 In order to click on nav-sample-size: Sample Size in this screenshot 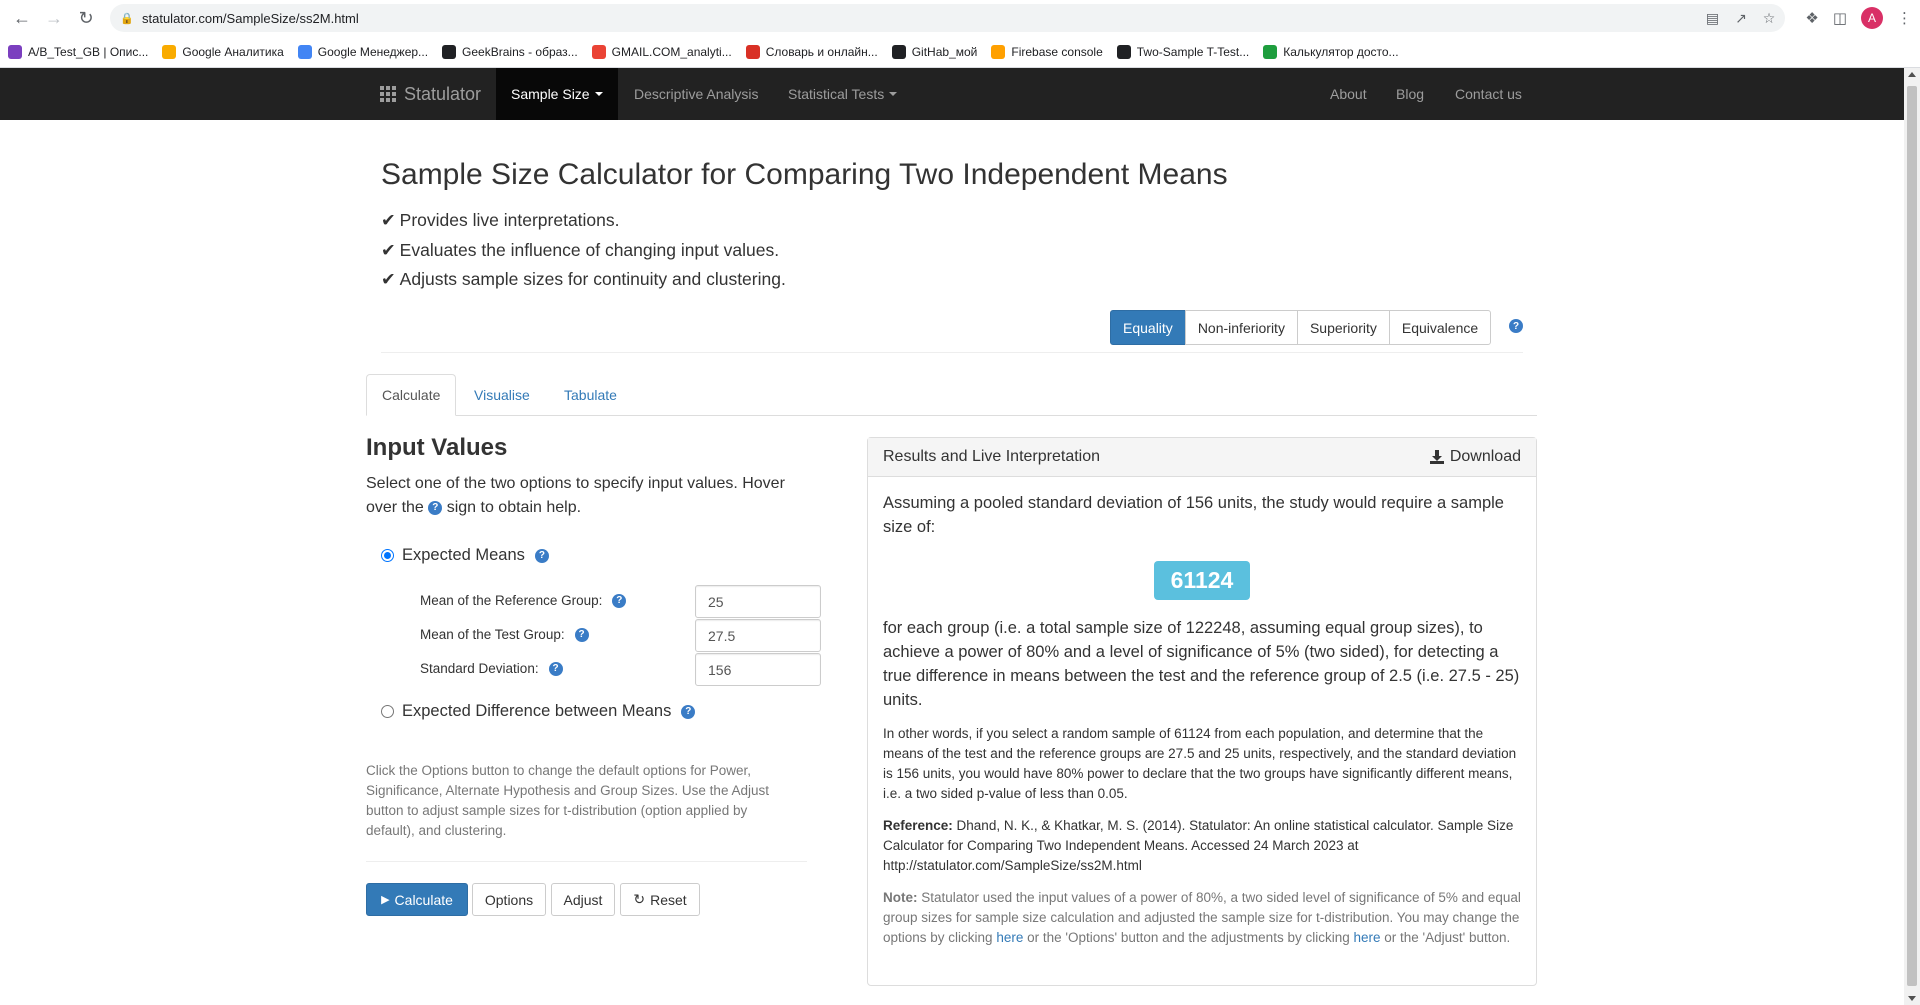, I will do `click(557, 94)`.